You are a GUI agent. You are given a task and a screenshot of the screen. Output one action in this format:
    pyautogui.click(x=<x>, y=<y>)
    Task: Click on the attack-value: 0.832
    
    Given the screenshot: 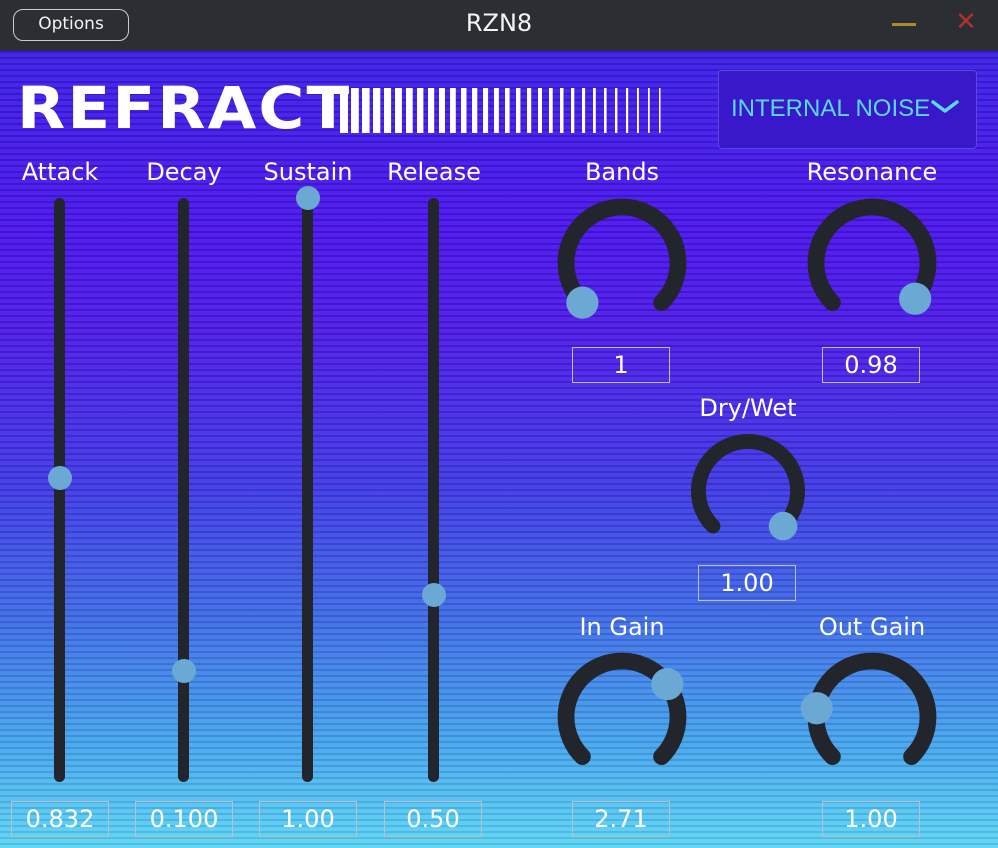 What is the action you would take?
    pyautogui.click(x=60, y=819)
    